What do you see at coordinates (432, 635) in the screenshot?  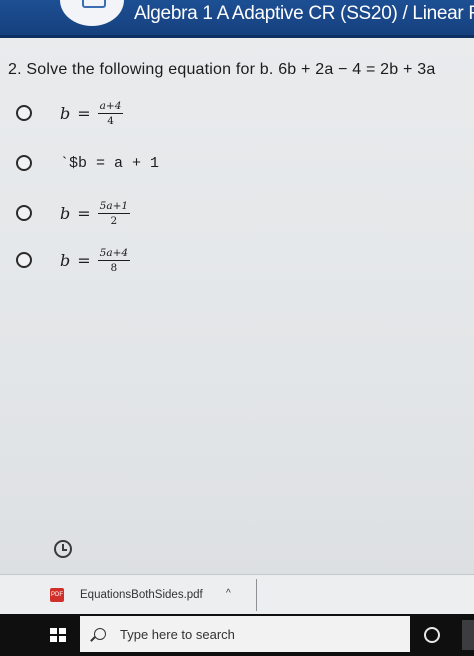 I see `cortana-icon` at bounding box center [432, 635].